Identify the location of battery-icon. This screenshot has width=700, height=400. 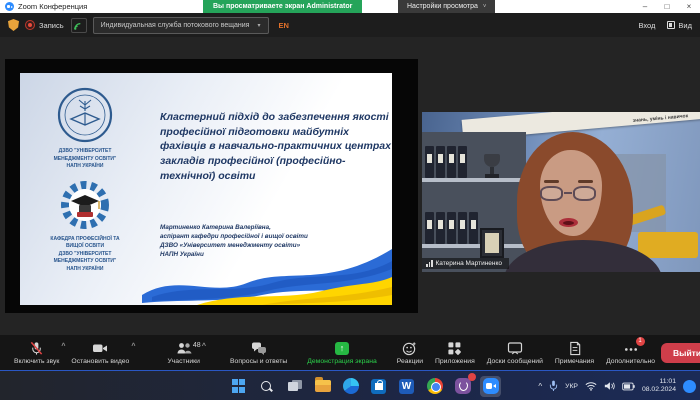
(628, 386).